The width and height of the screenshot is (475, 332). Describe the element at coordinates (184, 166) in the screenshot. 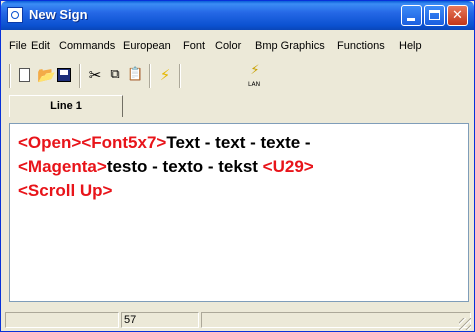

I see `editor-text-segment: testo - texto - tekst` at that location.